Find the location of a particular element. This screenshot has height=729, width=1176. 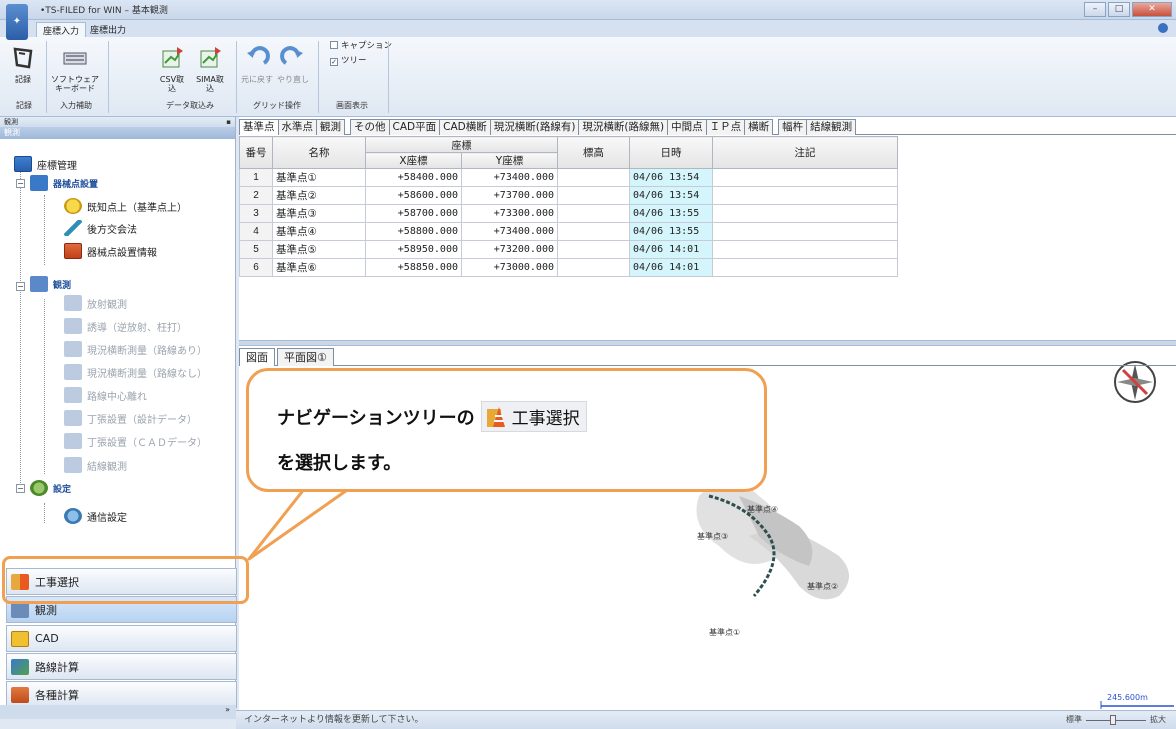

tree-checkbox: ✓ ツリー is located at coordinates (348, 60).